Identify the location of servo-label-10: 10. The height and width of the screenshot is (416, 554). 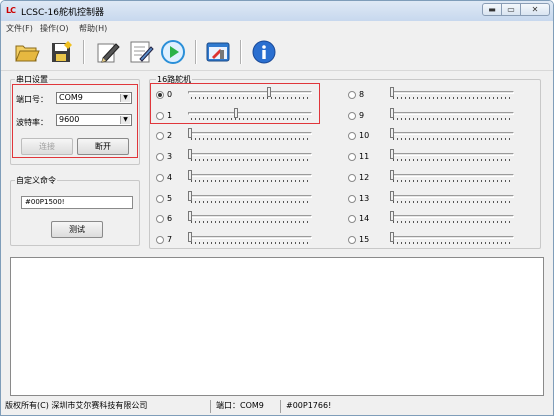
(364, 136).